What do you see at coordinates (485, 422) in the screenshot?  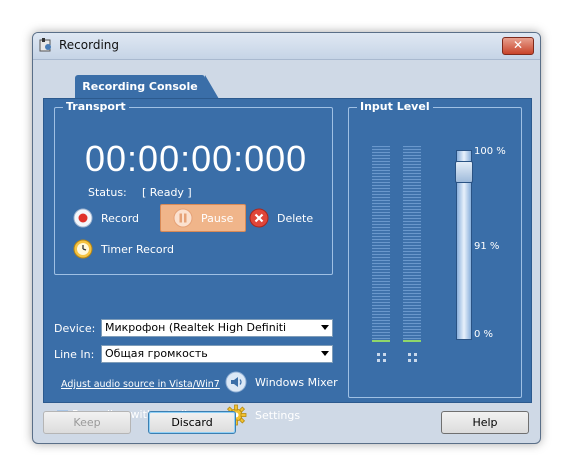 I see `help-button: Help` at bounding box center [485, 422].